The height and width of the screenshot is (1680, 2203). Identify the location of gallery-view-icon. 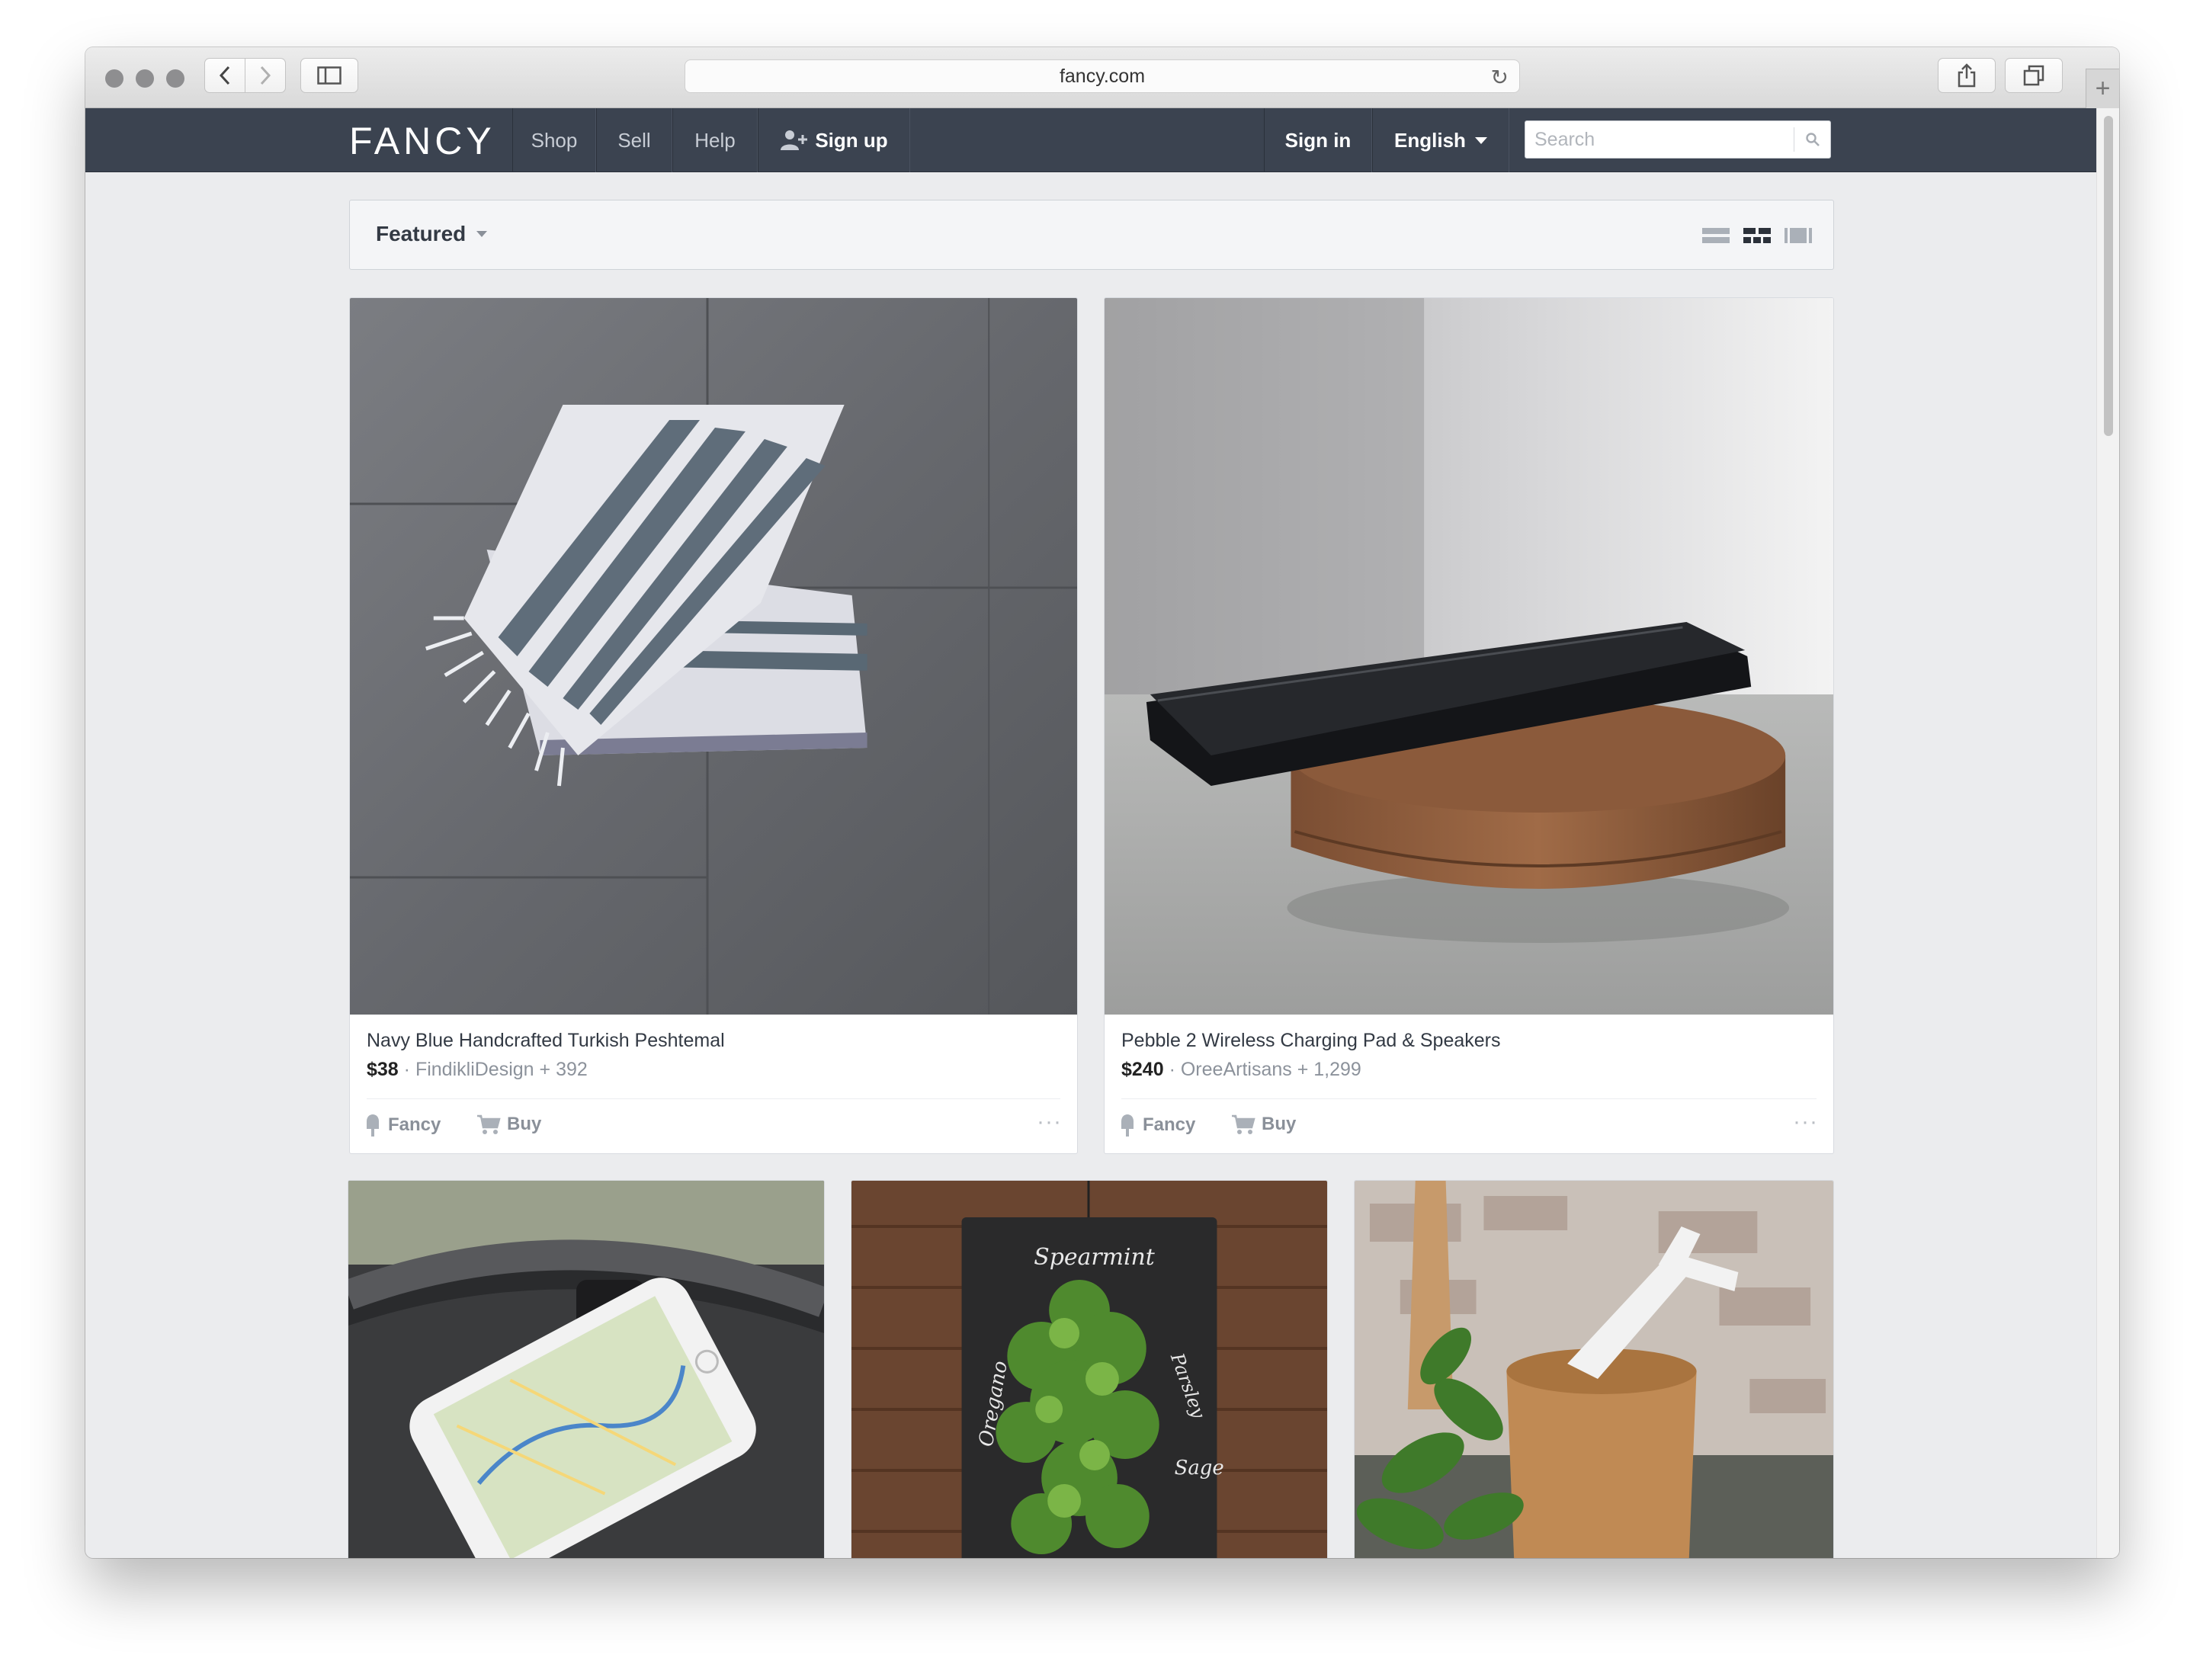
(1798, 235).